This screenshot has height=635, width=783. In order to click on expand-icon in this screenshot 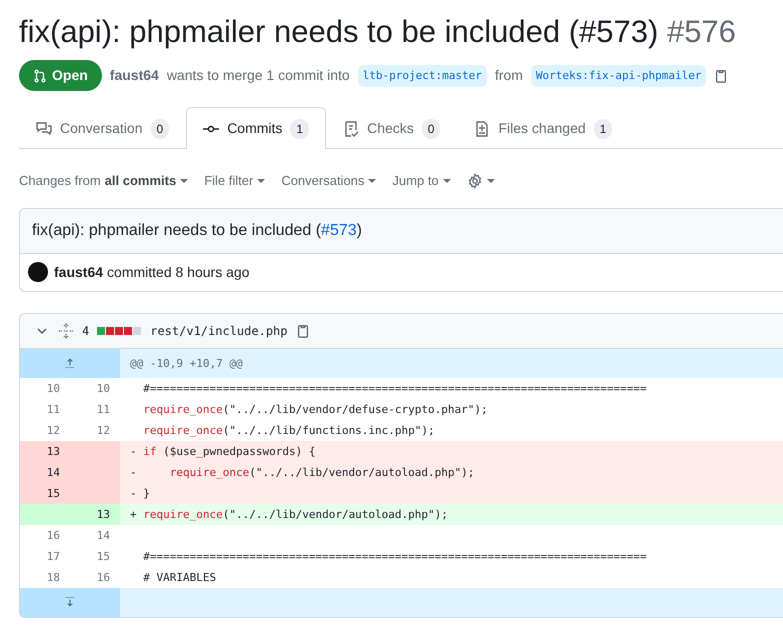, I will do `click(66, 330)`.